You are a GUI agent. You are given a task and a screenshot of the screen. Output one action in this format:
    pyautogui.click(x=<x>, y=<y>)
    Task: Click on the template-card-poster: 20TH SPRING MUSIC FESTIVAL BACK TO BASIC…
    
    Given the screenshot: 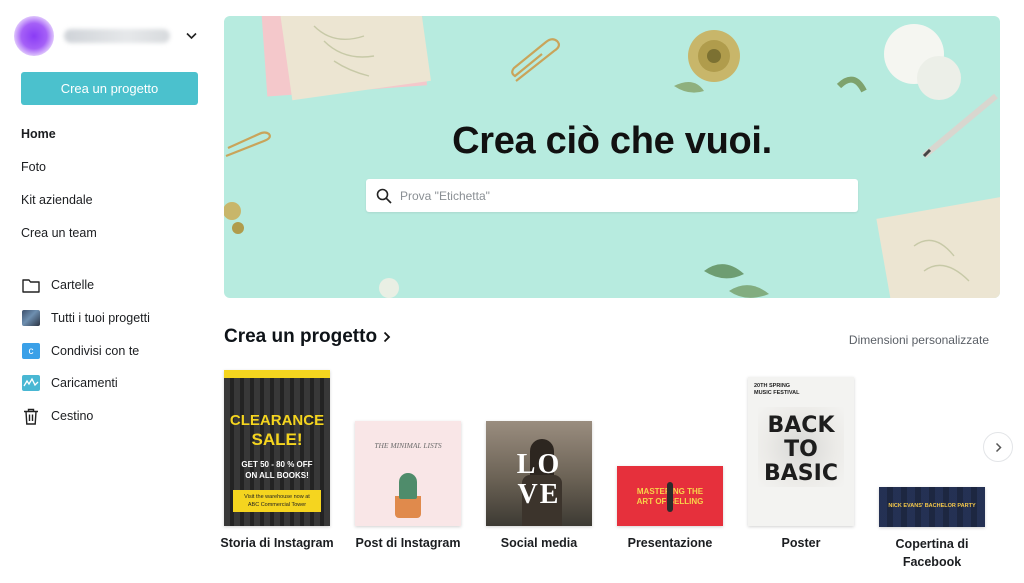 What is the action you would take?
    pyautogui.click(x=801, y=466)
    